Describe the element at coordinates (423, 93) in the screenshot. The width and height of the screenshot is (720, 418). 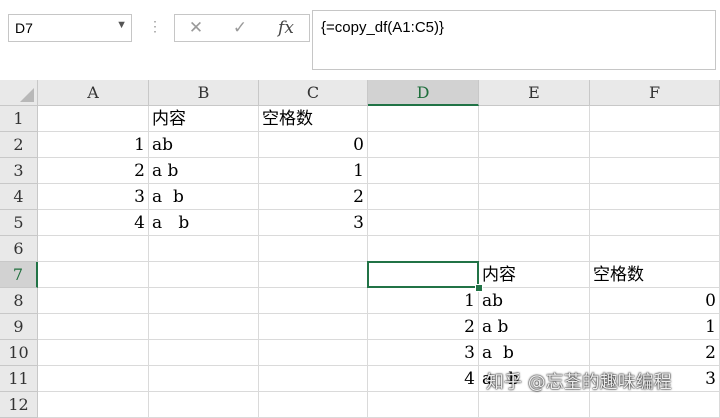
I see `column-header-d: D` at that location.